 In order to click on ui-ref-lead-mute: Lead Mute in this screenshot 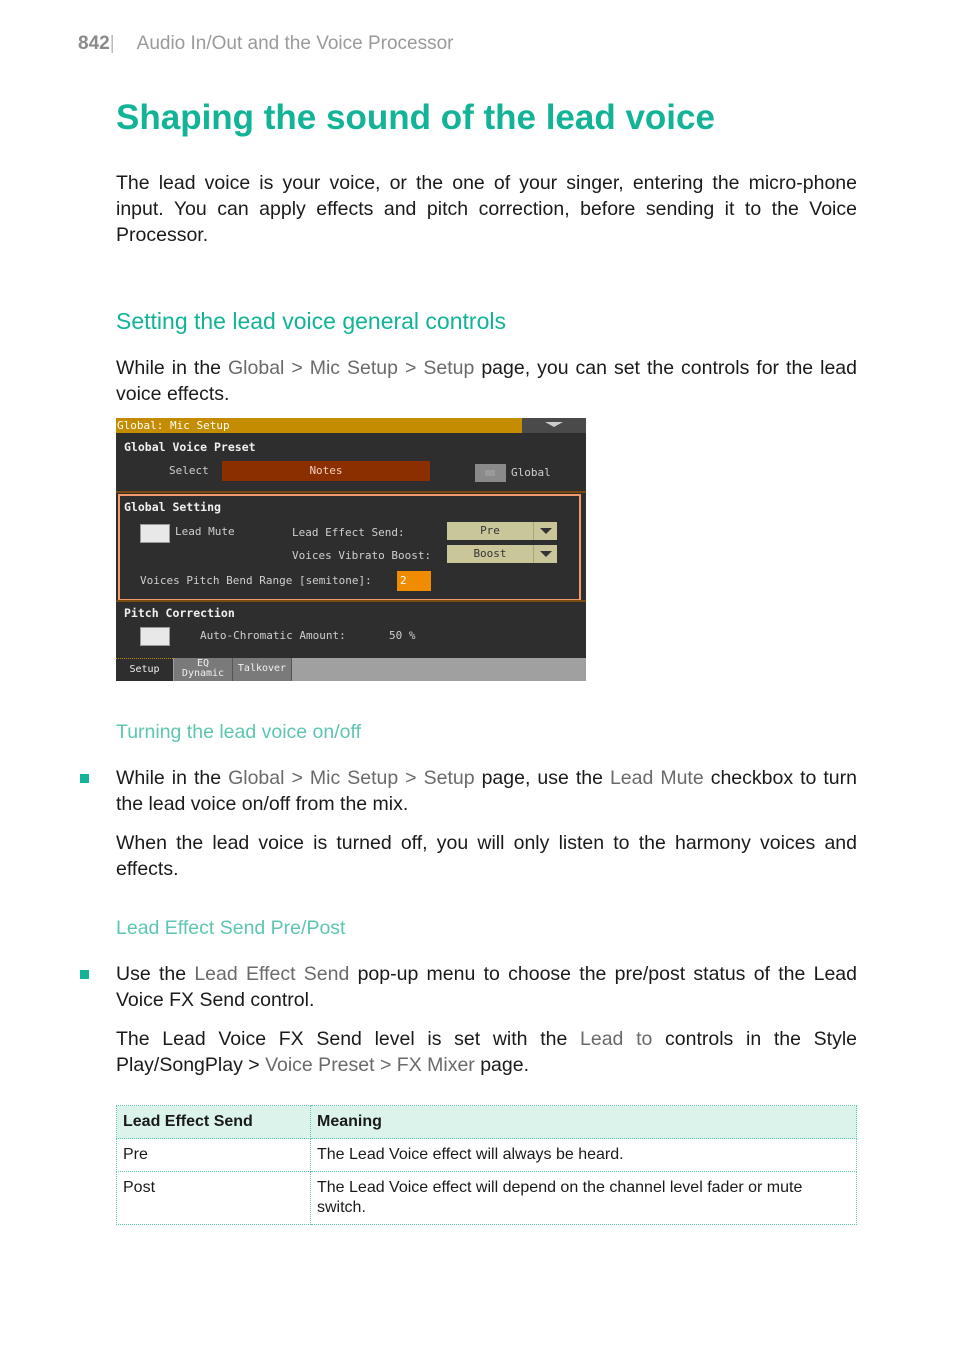, I will do `click(656, 778)`.